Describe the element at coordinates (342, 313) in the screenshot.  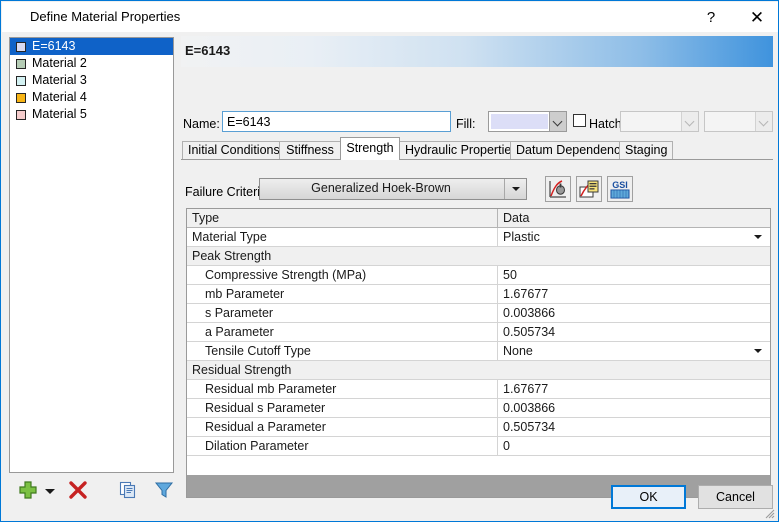
I see `grid-cell-type: s Parameter` at that location.